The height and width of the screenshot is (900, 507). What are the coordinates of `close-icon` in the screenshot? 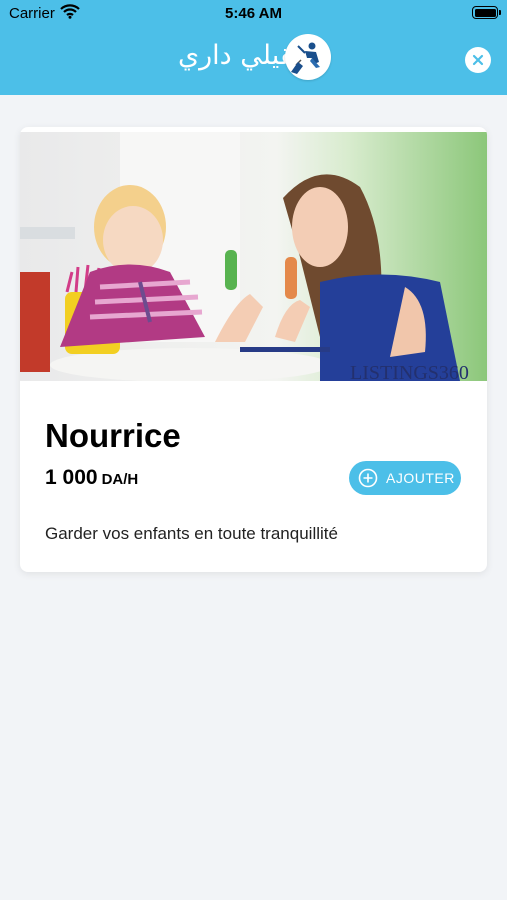 It's located at (478, 60).